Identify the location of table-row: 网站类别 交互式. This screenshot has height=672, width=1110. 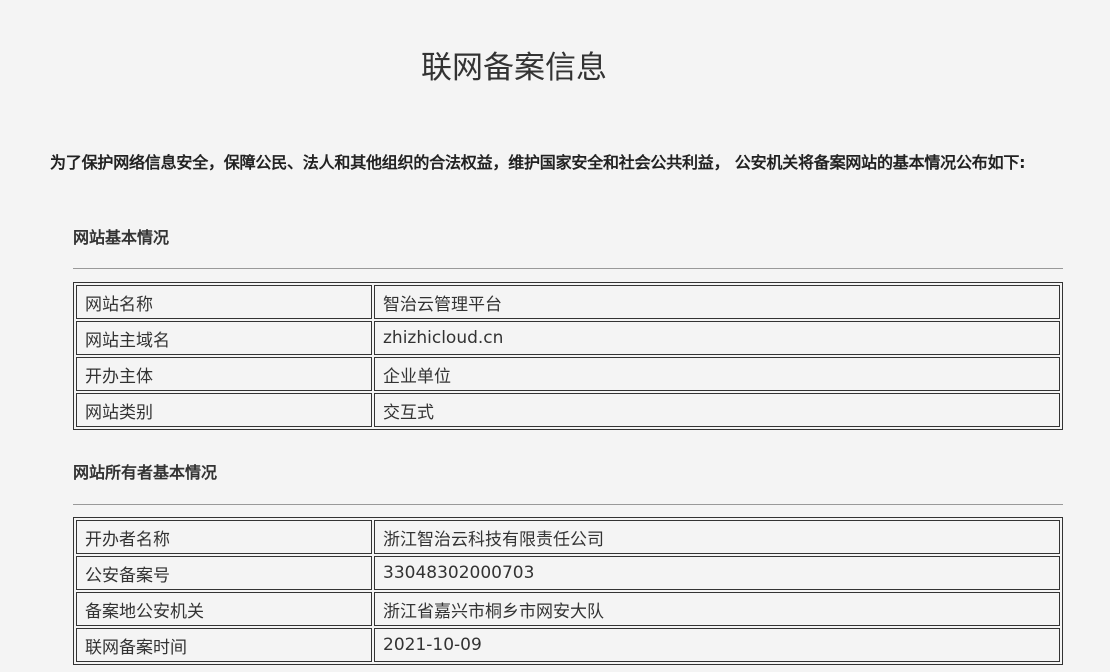
(568, 410).